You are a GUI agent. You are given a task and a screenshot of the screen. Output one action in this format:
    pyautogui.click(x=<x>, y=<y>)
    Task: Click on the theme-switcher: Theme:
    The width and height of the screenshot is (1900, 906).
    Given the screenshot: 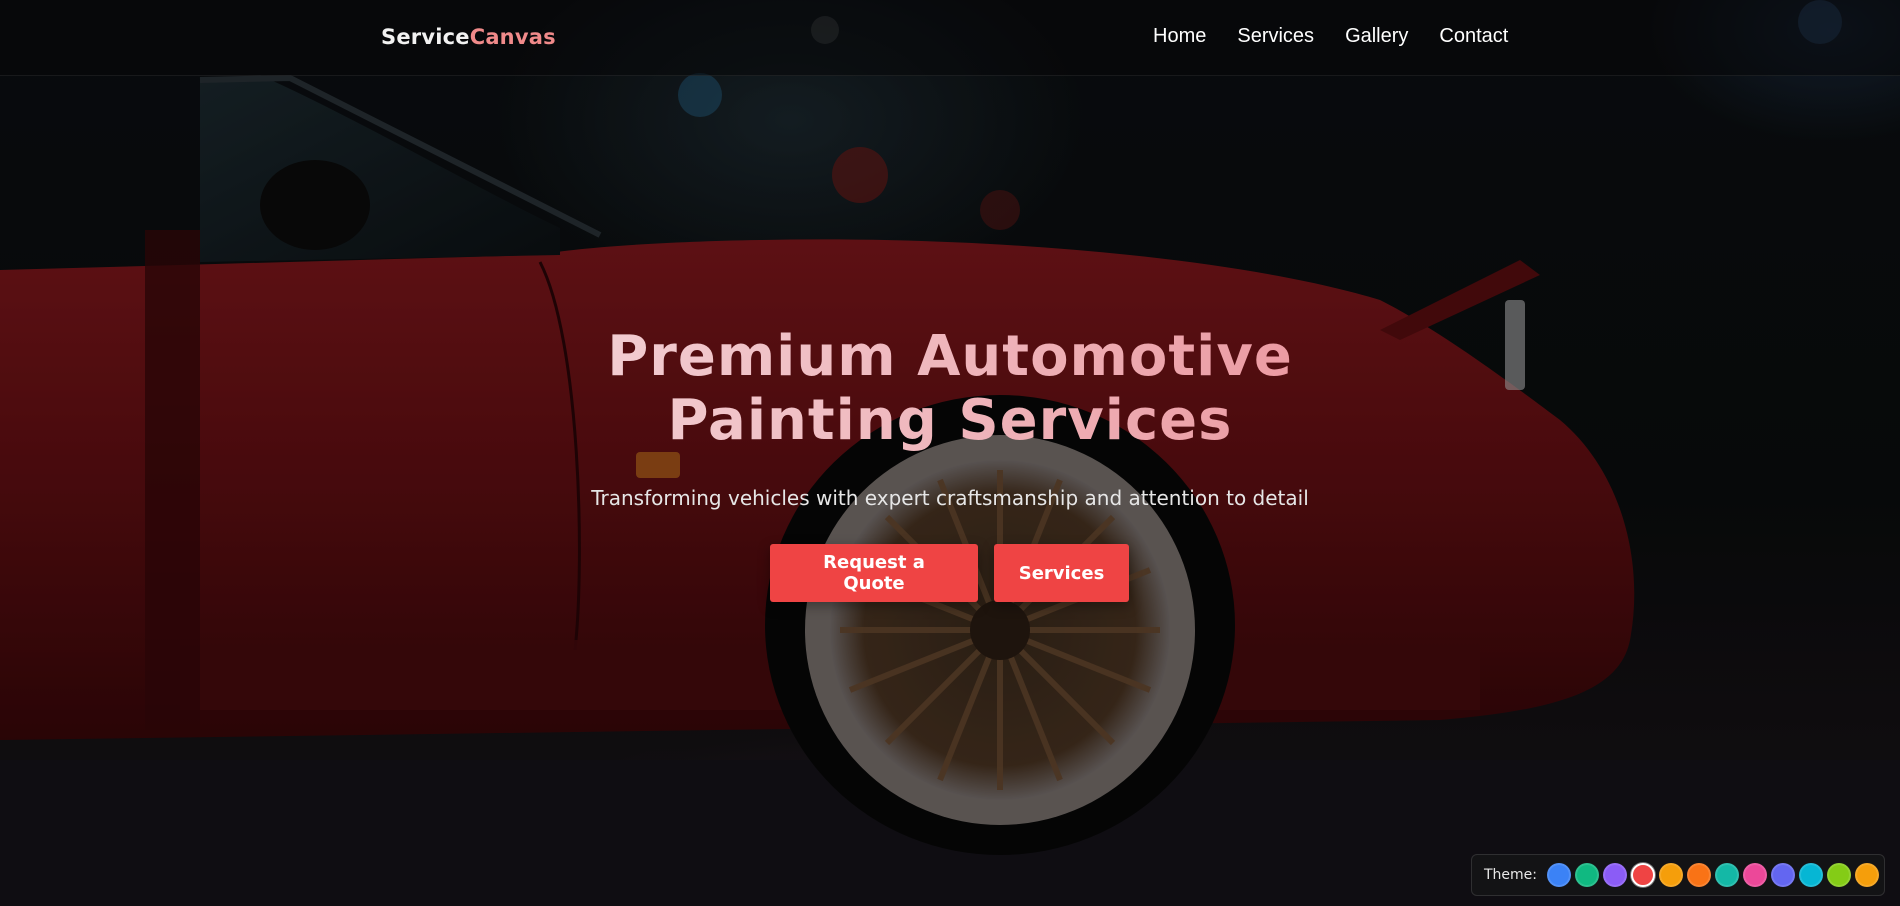 What is the action you would take?
    pyautogui.click(x=1678, y=875)
    